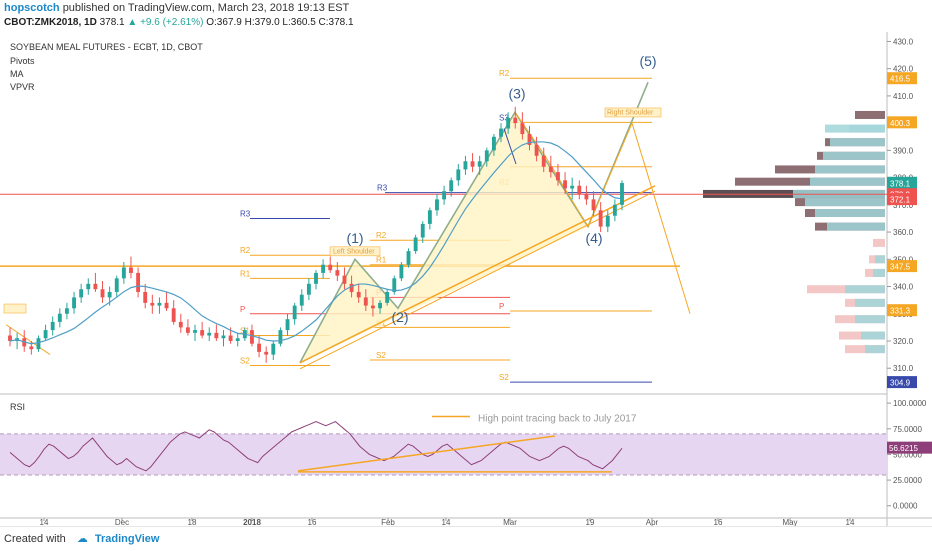 This screenshot has height=551, width=932. Describe the element at coordinates (593, 238) in the screenshot. I see `wave-label: (4)` at that location.